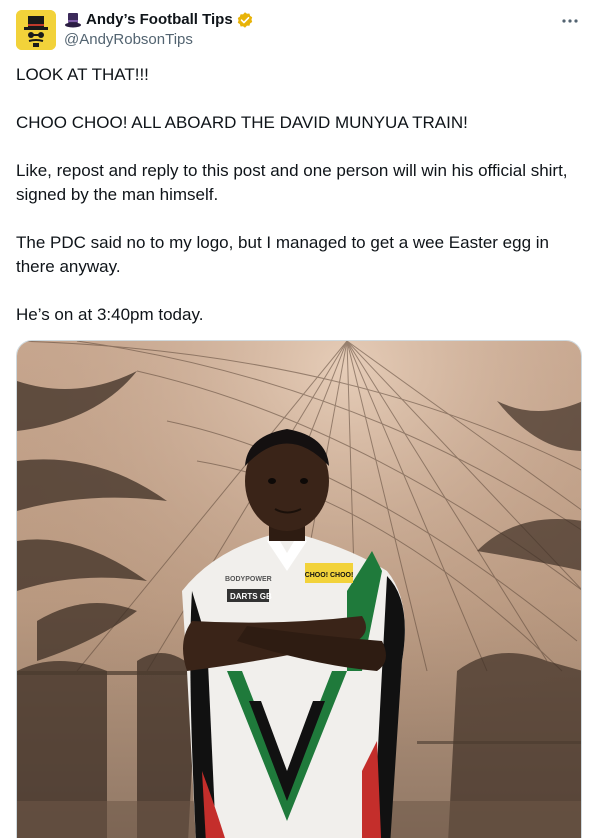 The image size is (595, 838). Describe the element at coordinates (304, 40) in the screenshot. I see `author-handle: @AndyRobsonTips` at that location.